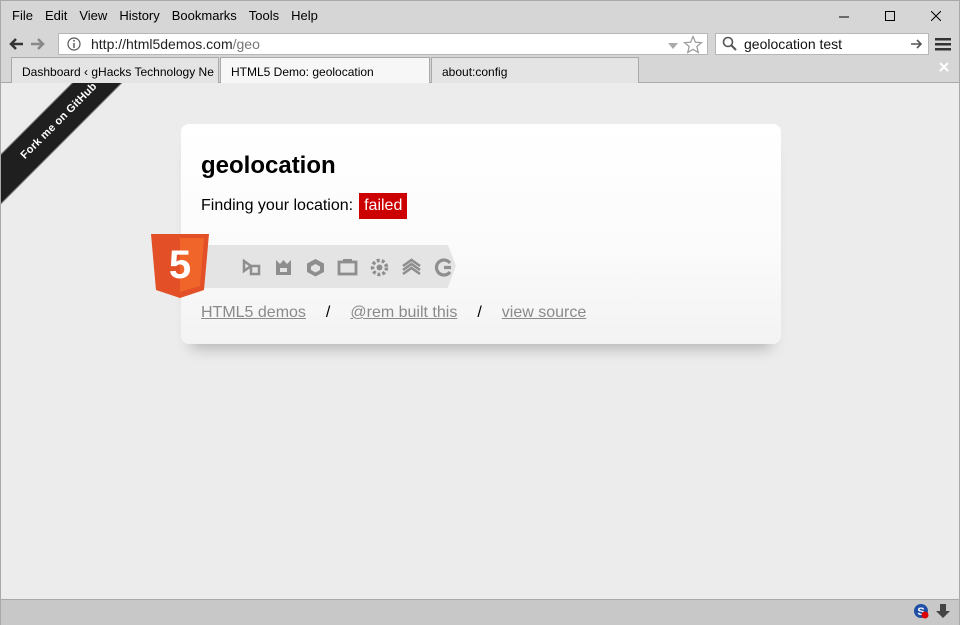  I want to click on forward-arrow-icon, so click(38, 44).